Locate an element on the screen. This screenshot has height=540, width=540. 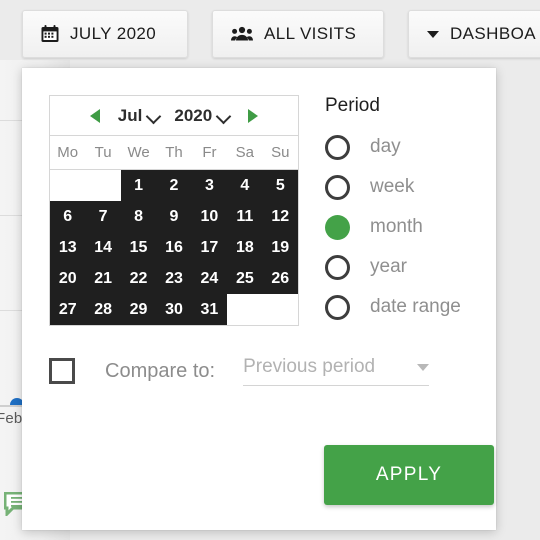
segment-button: ALL VISITS is located at coordinates (298, 34).